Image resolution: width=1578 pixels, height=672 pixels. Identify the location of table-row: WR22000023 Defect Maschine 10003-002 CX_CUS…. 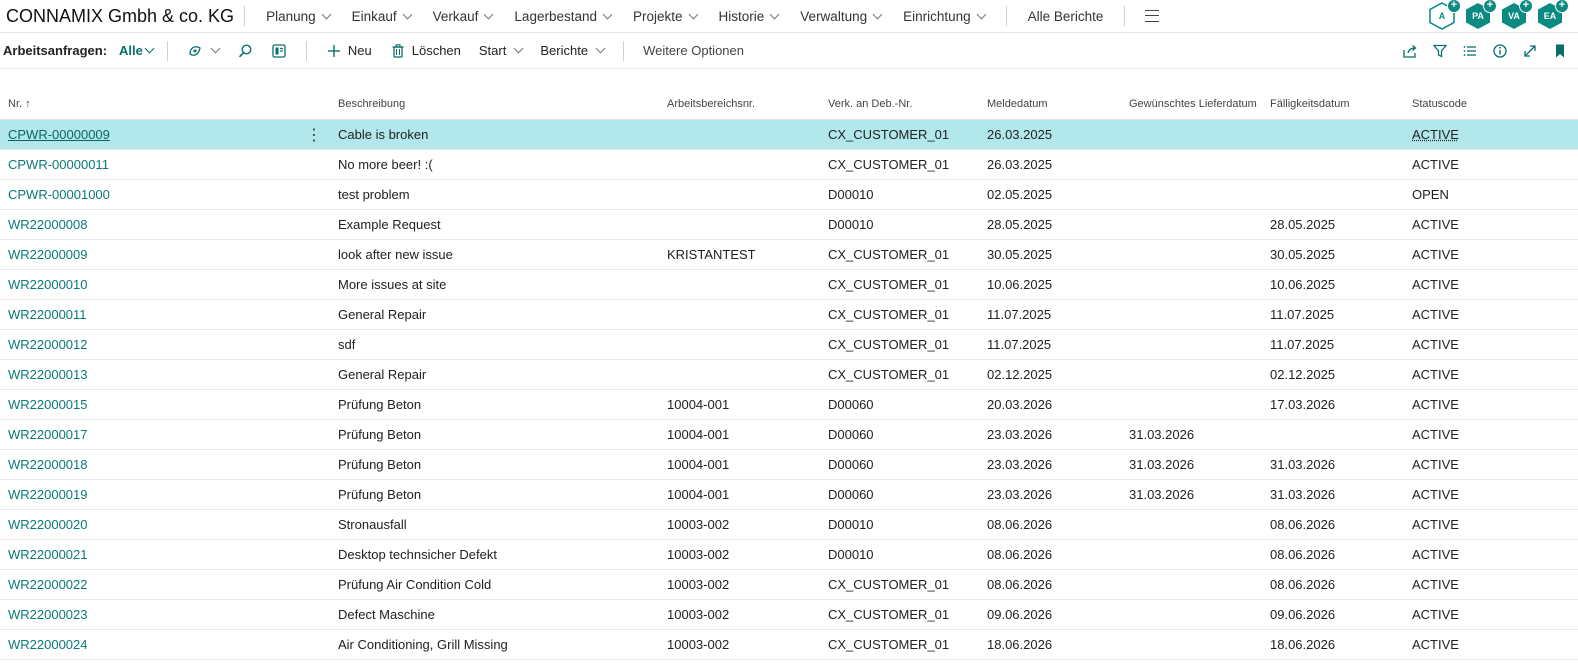
(789, 615).